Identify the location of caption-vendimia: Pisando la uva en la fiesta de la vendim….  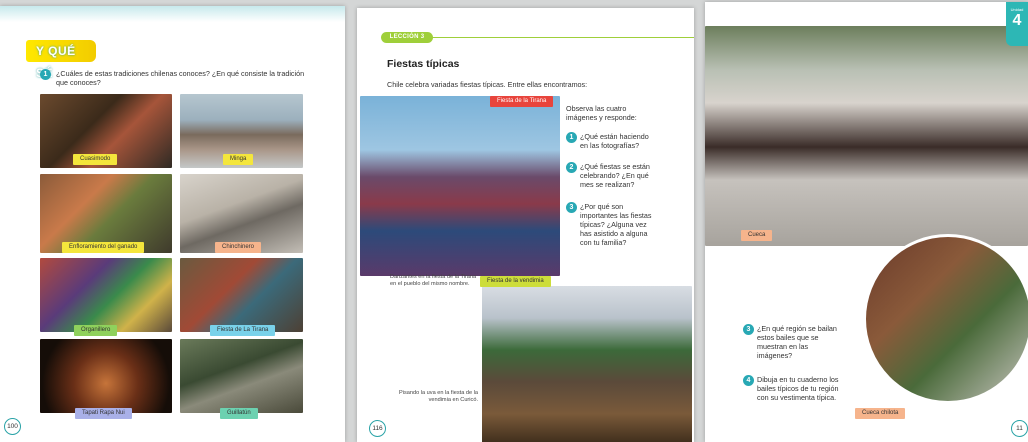
(438, 396).